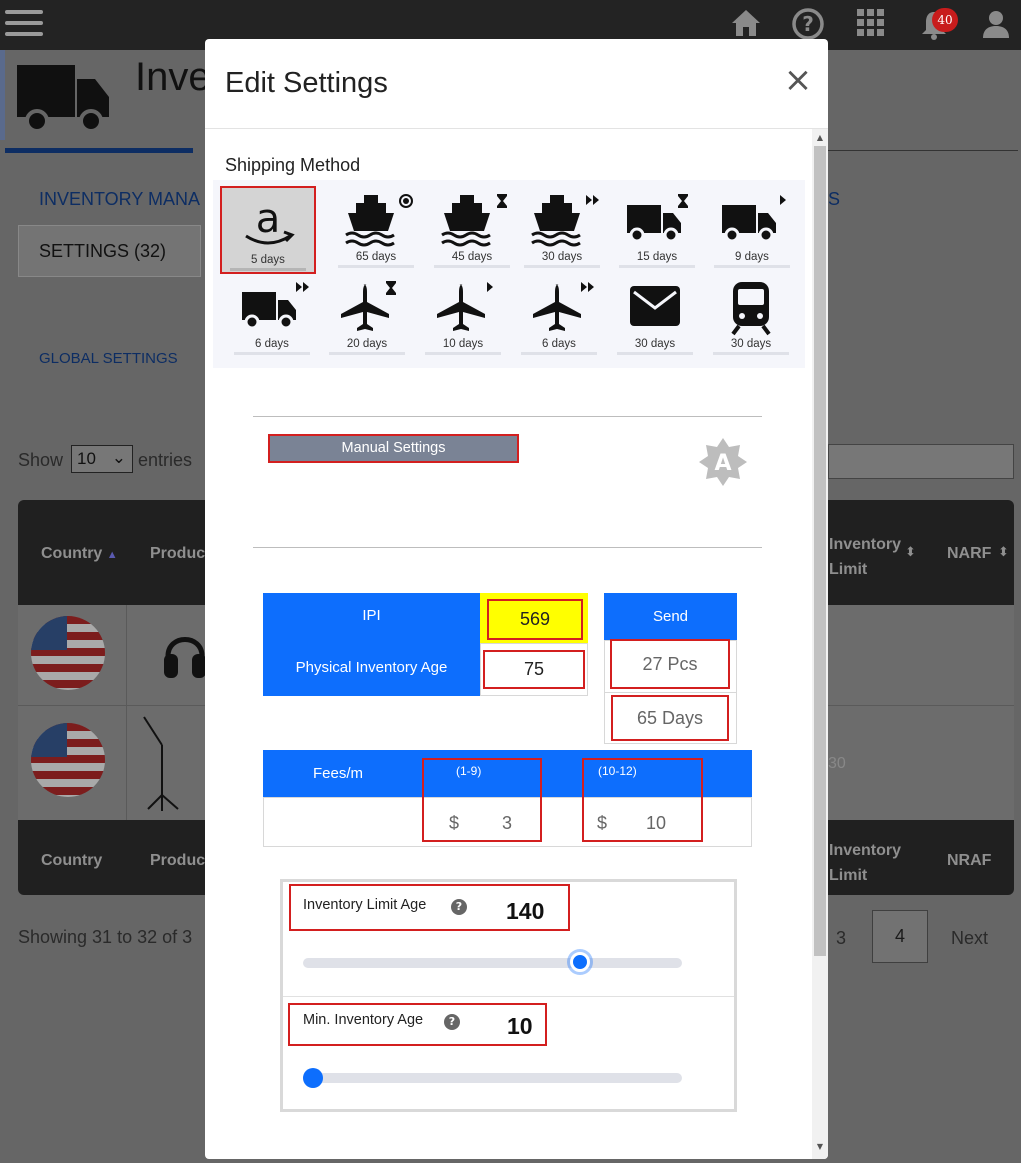 The image size is (1021, 1163). What do you see at coordinates (376, 227) in the screenshot?
I see `shipping-option-sea-65: 65 days` at bounding box center [376, 227].